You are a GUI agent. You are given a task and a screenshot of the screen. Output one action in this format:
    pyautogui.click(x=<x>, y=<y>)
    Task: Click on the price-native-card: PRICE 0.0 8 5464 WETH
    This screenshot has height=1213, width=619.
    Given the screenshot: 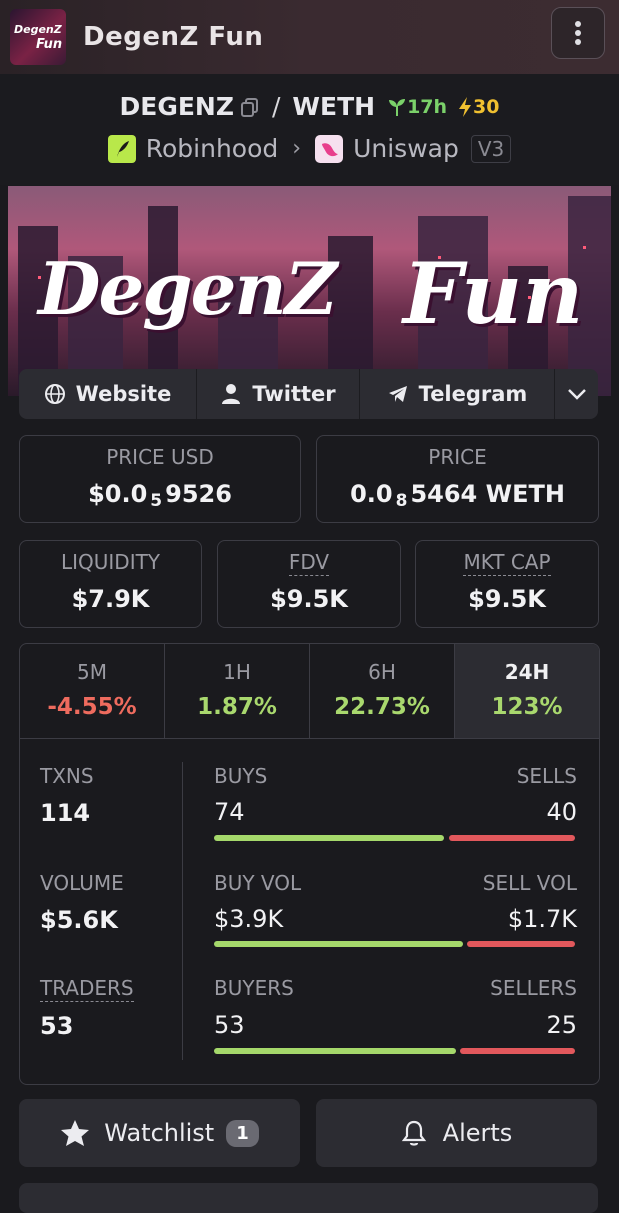 What is the action you would take?
    pyautogui.click(x=457, y=479)
    